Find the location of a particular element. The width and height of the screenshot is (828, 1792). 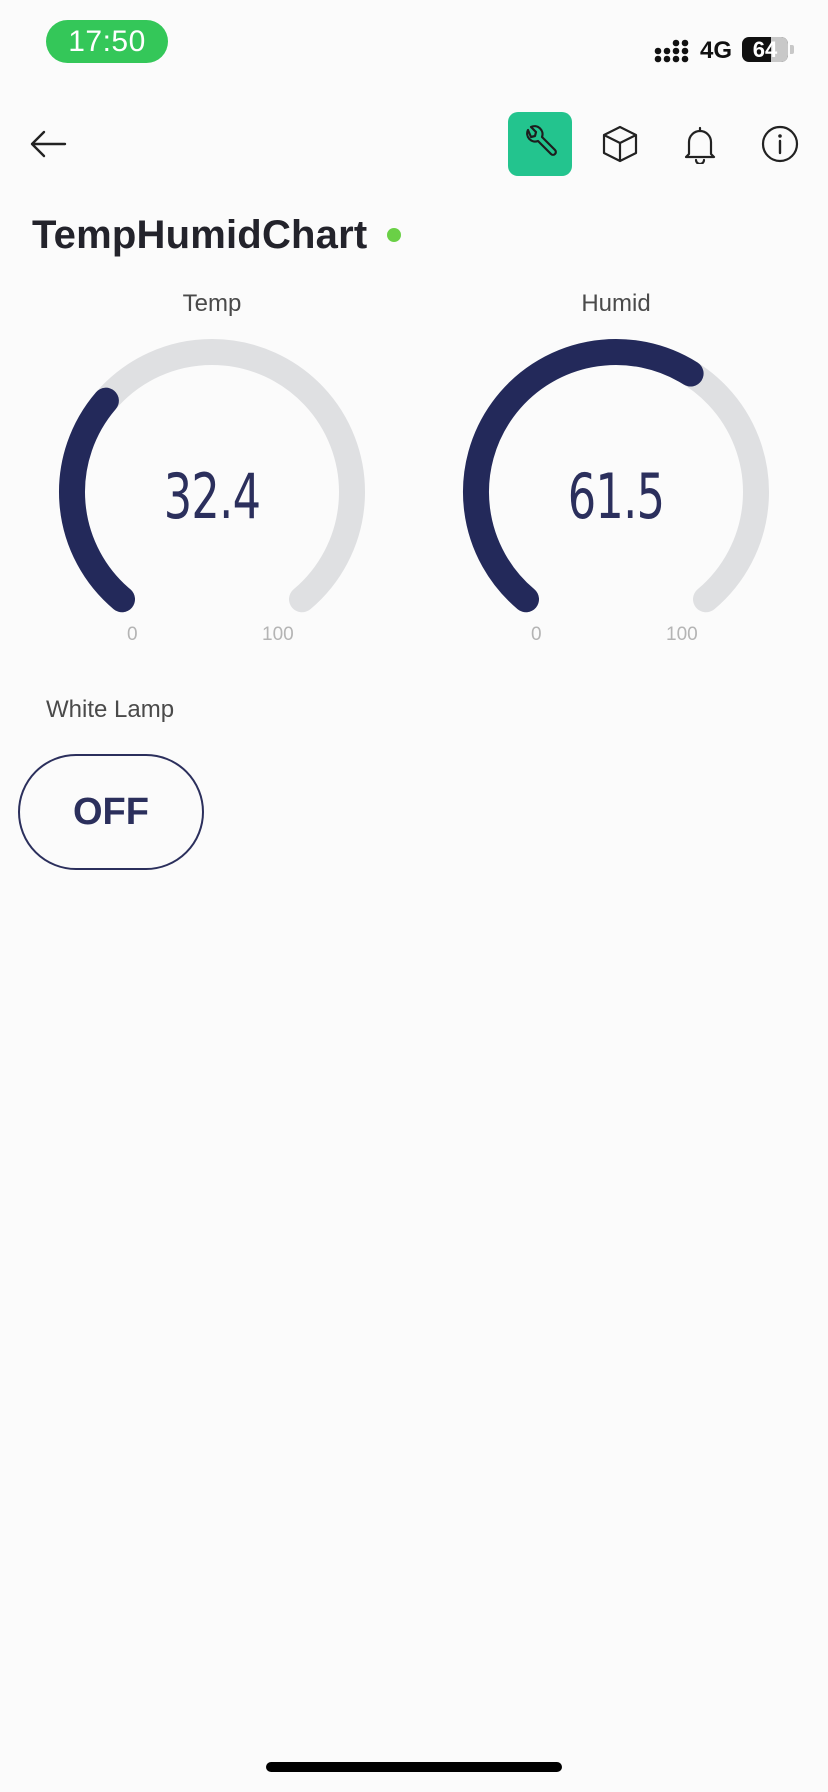

notifications-button is located at coordinates (700, 144).